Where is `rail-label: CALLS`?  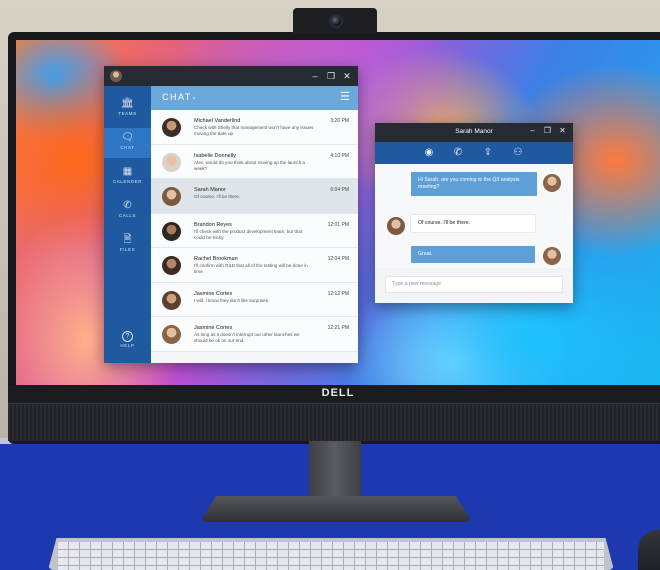
rail-label: CALLS is located at coordinates (127, 215).